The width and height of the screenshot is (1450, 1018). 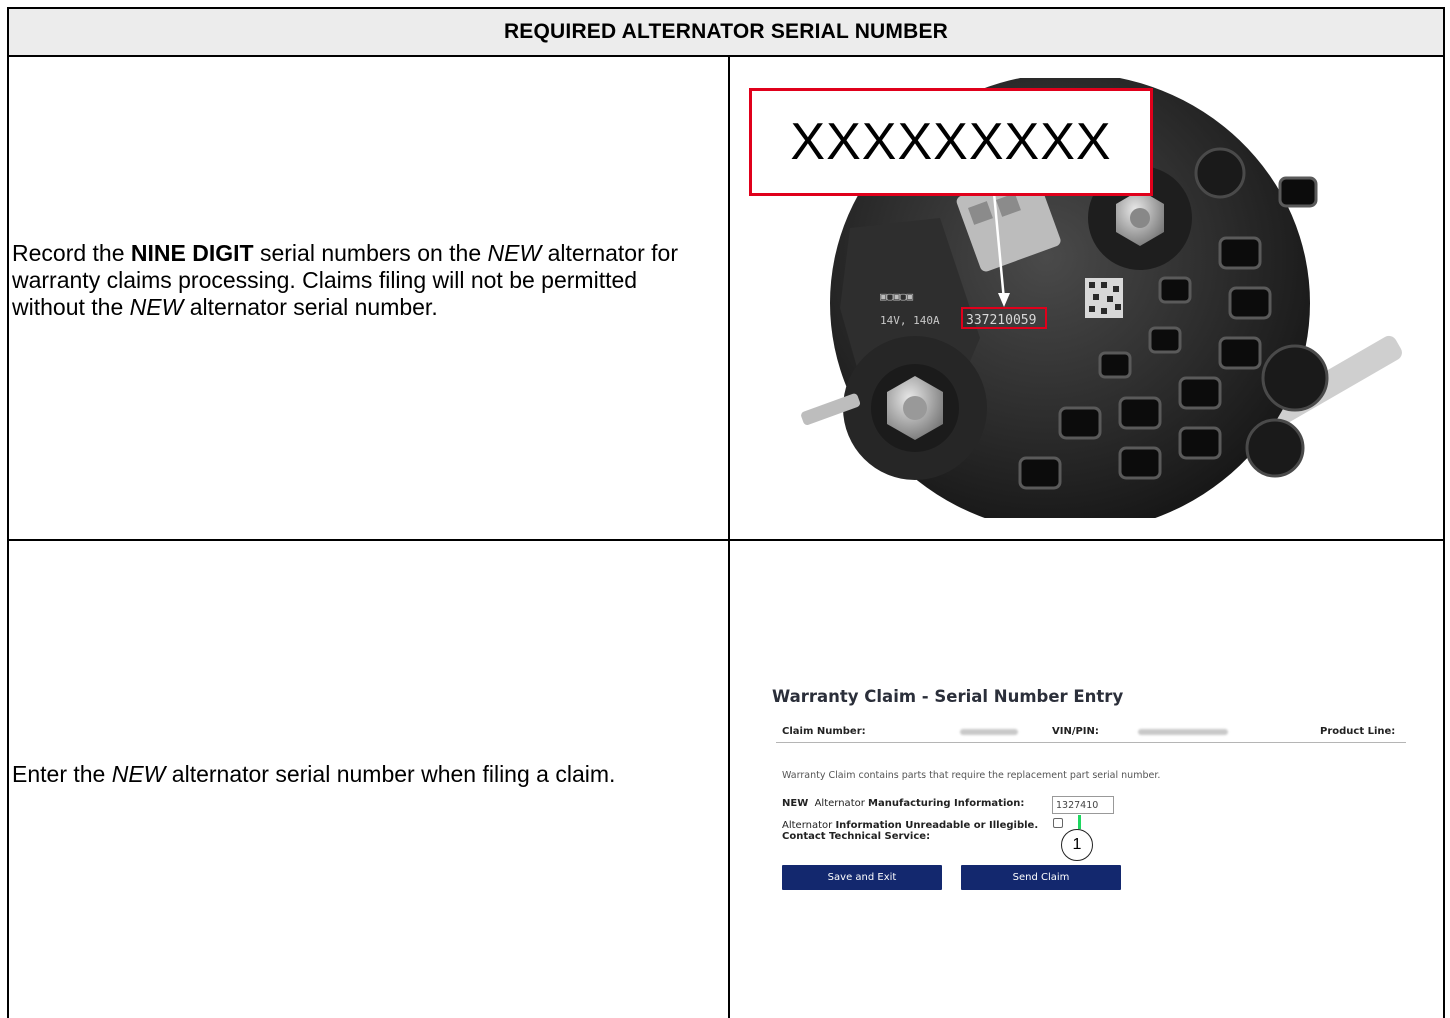 What do you see at coordinates (1083, 805) in the screenshot?
I see `serial-number-input: 1327410` at bounding box center [1083, 805].